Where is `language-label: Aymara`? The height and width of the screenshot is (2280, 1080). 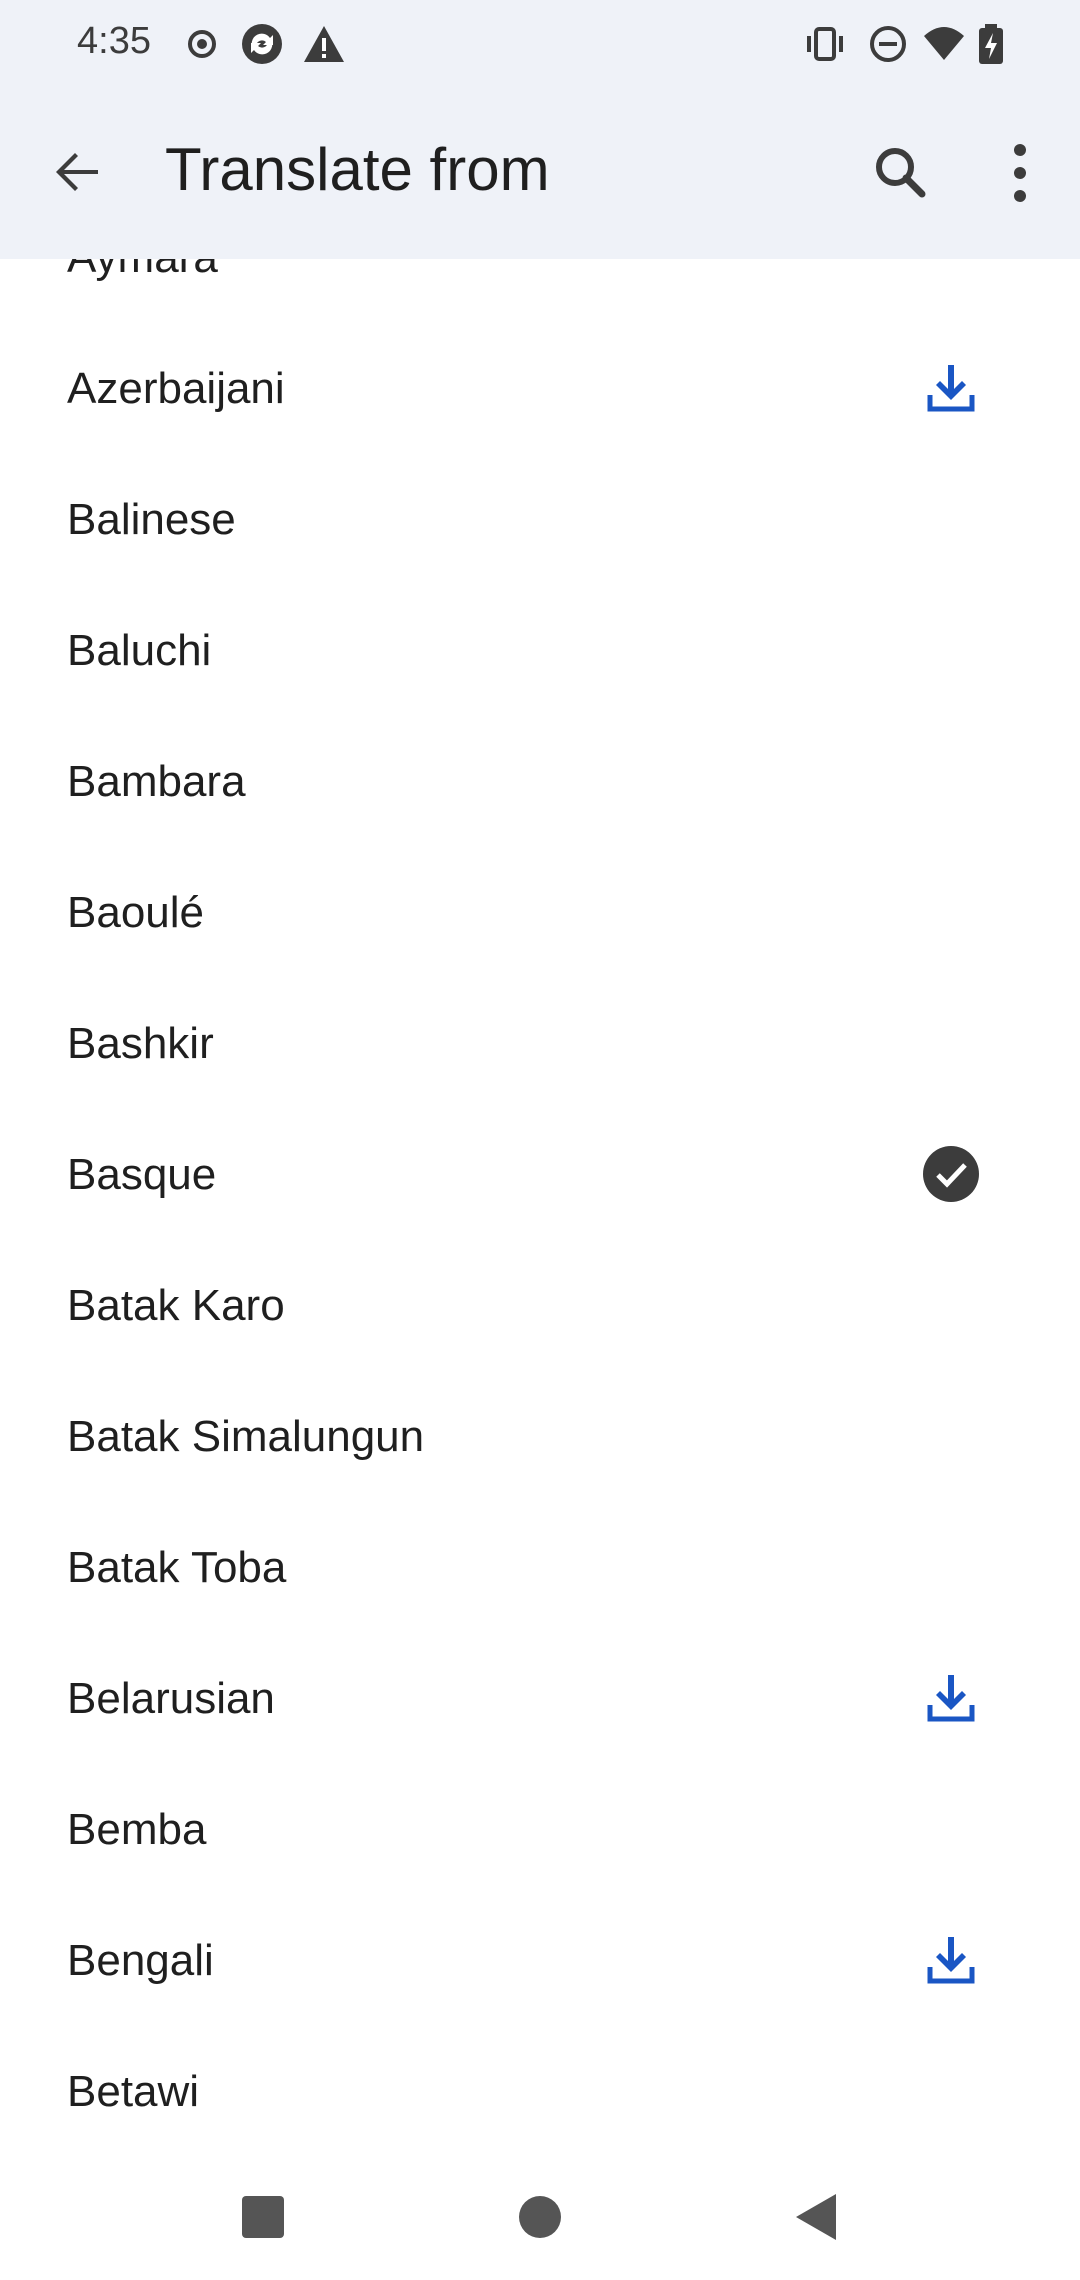
language-label: Aymara is located at coordinates (142, 290).